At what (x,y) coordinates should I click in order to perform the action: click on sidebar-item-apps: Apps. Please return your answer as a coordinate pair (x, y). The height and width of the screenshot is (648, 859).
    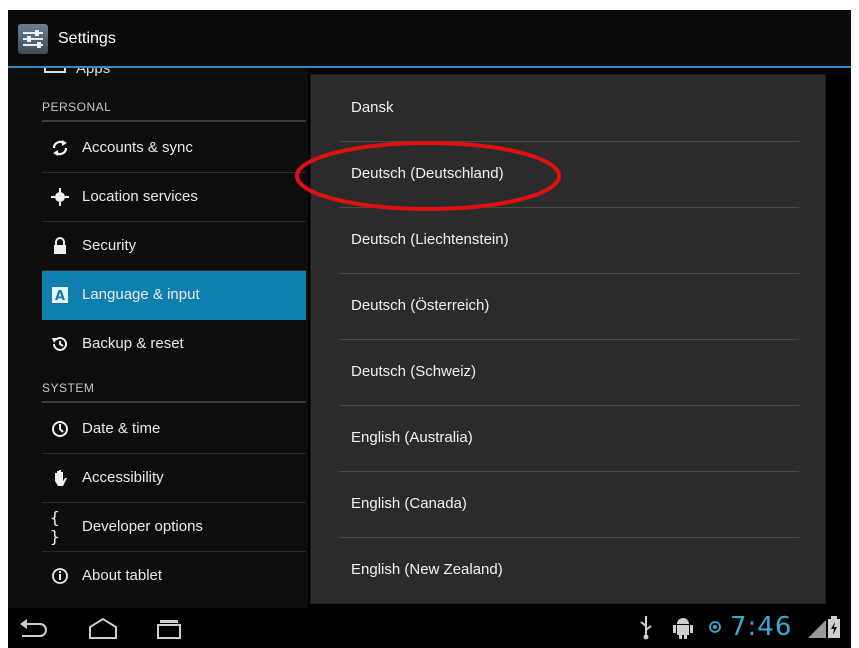
    Looking at the image, I should click on (77, 74).